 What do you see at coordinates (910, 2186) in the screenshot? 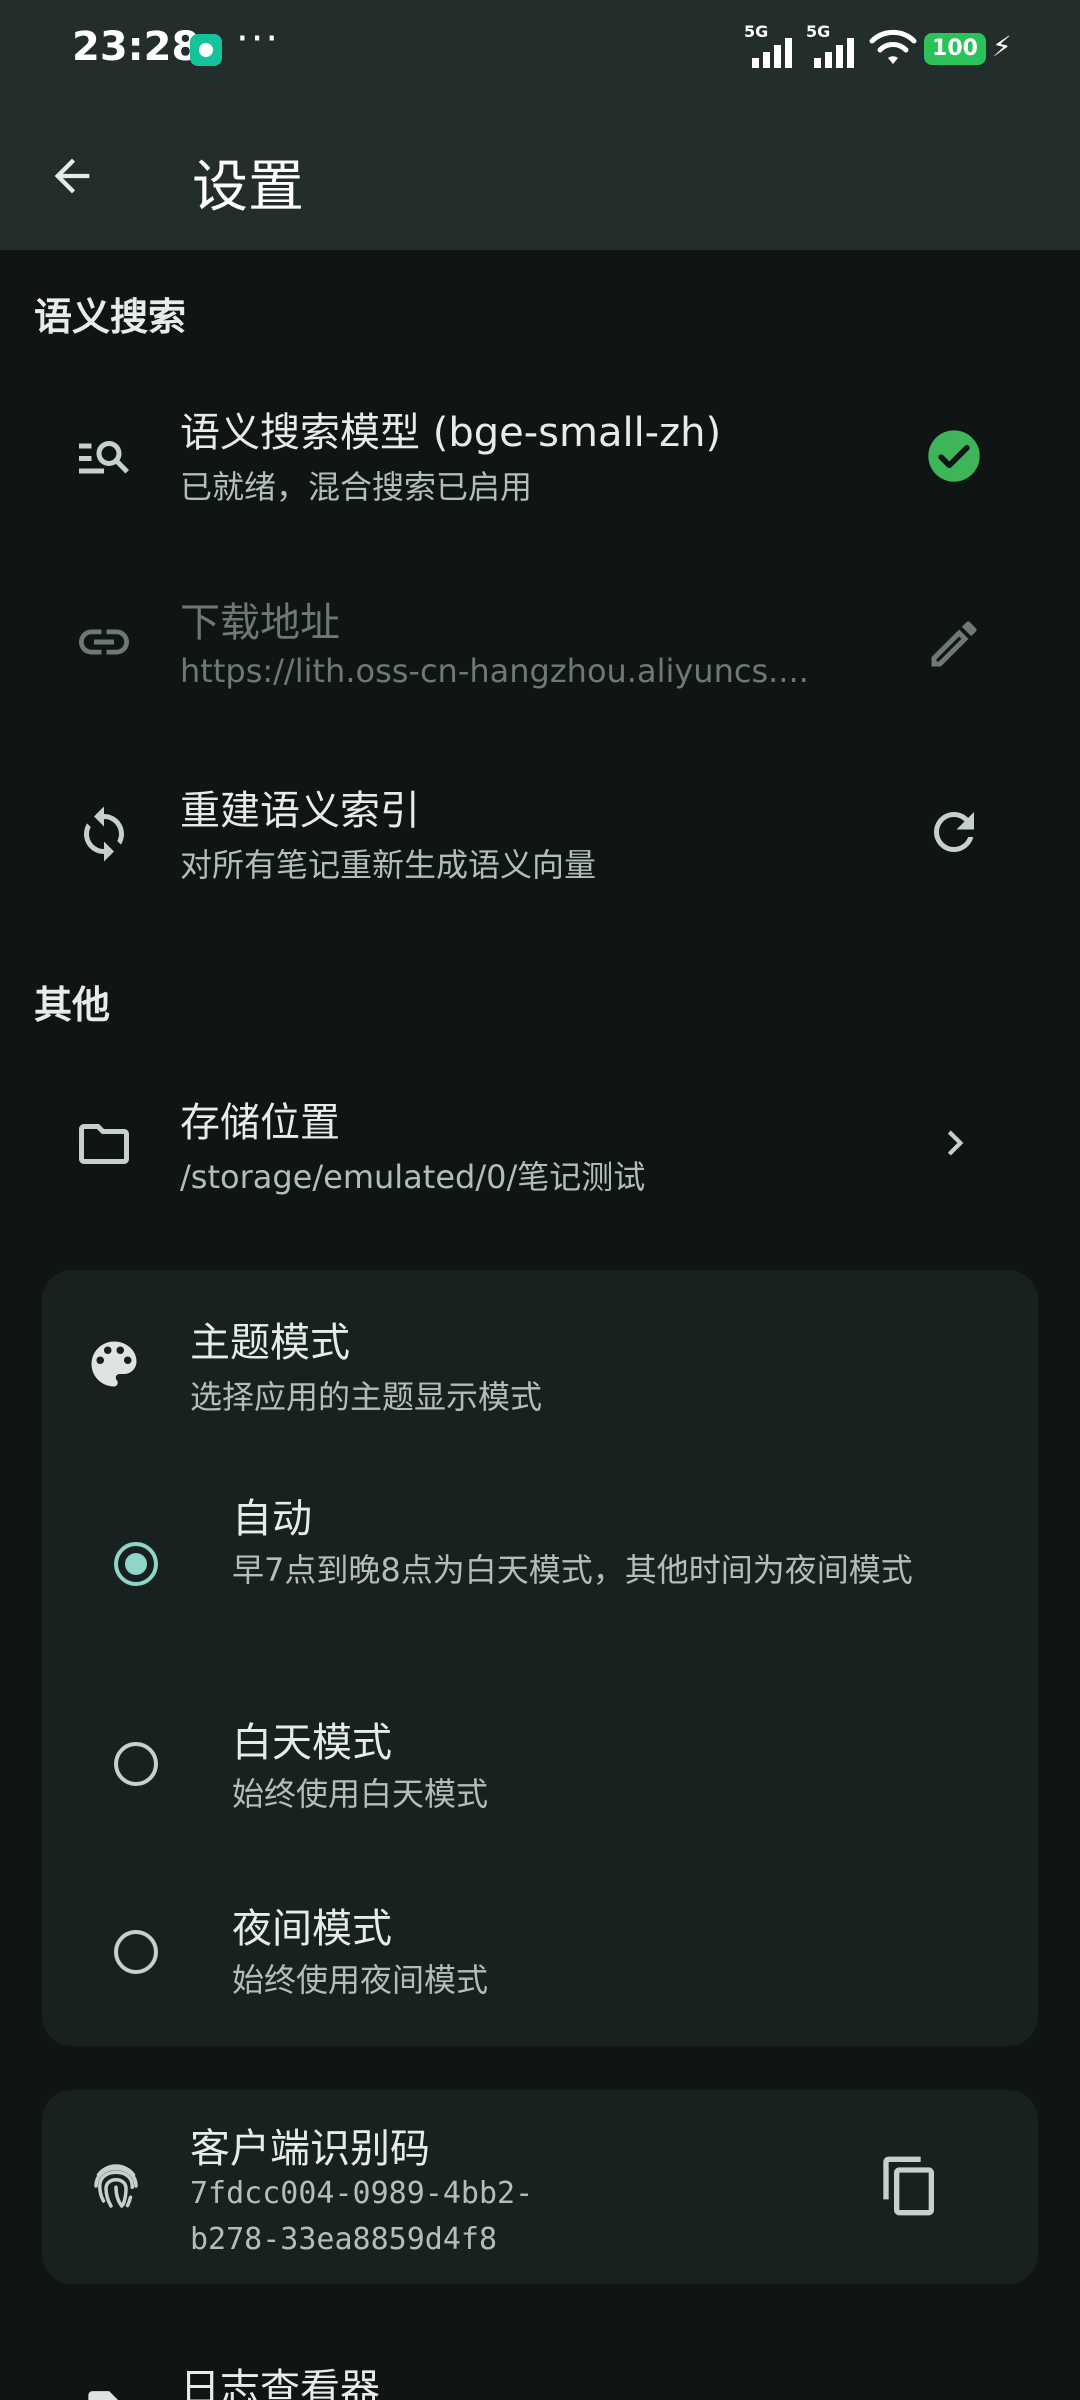
I see `copy-icon` at bounding box center [910, 2186].